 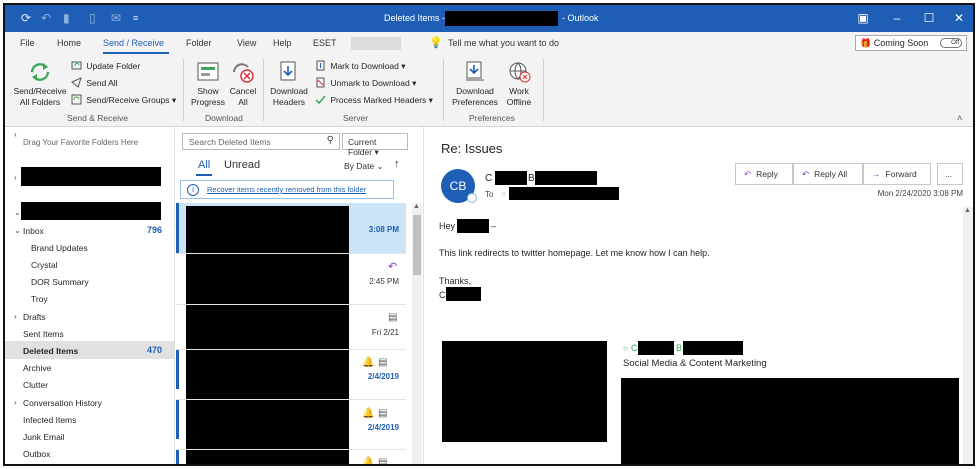 What do you see at coordinates (289, 91) in the screenshot?
I see `download-headers-label-1: Download` at bounding box center [289, 91].